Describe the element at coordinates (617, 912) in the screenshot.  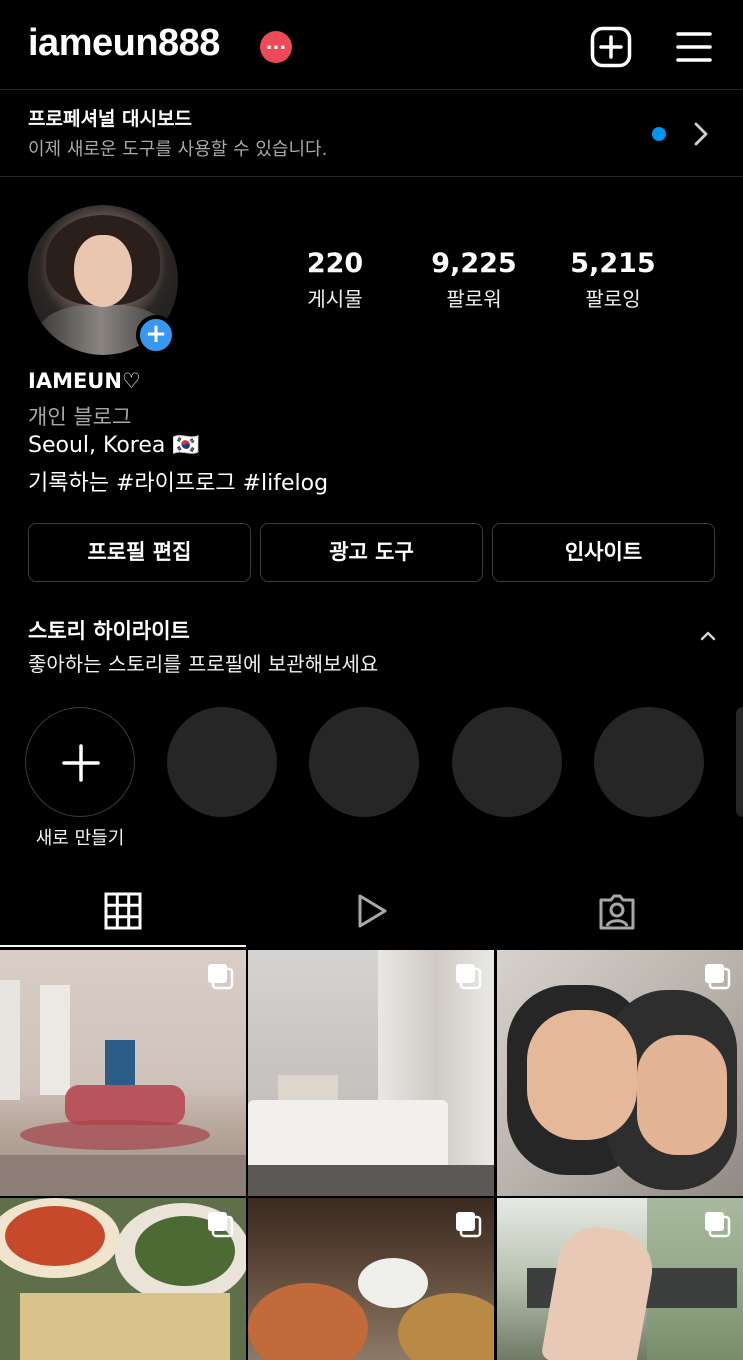
I see `tagged-person-icon` at that location.